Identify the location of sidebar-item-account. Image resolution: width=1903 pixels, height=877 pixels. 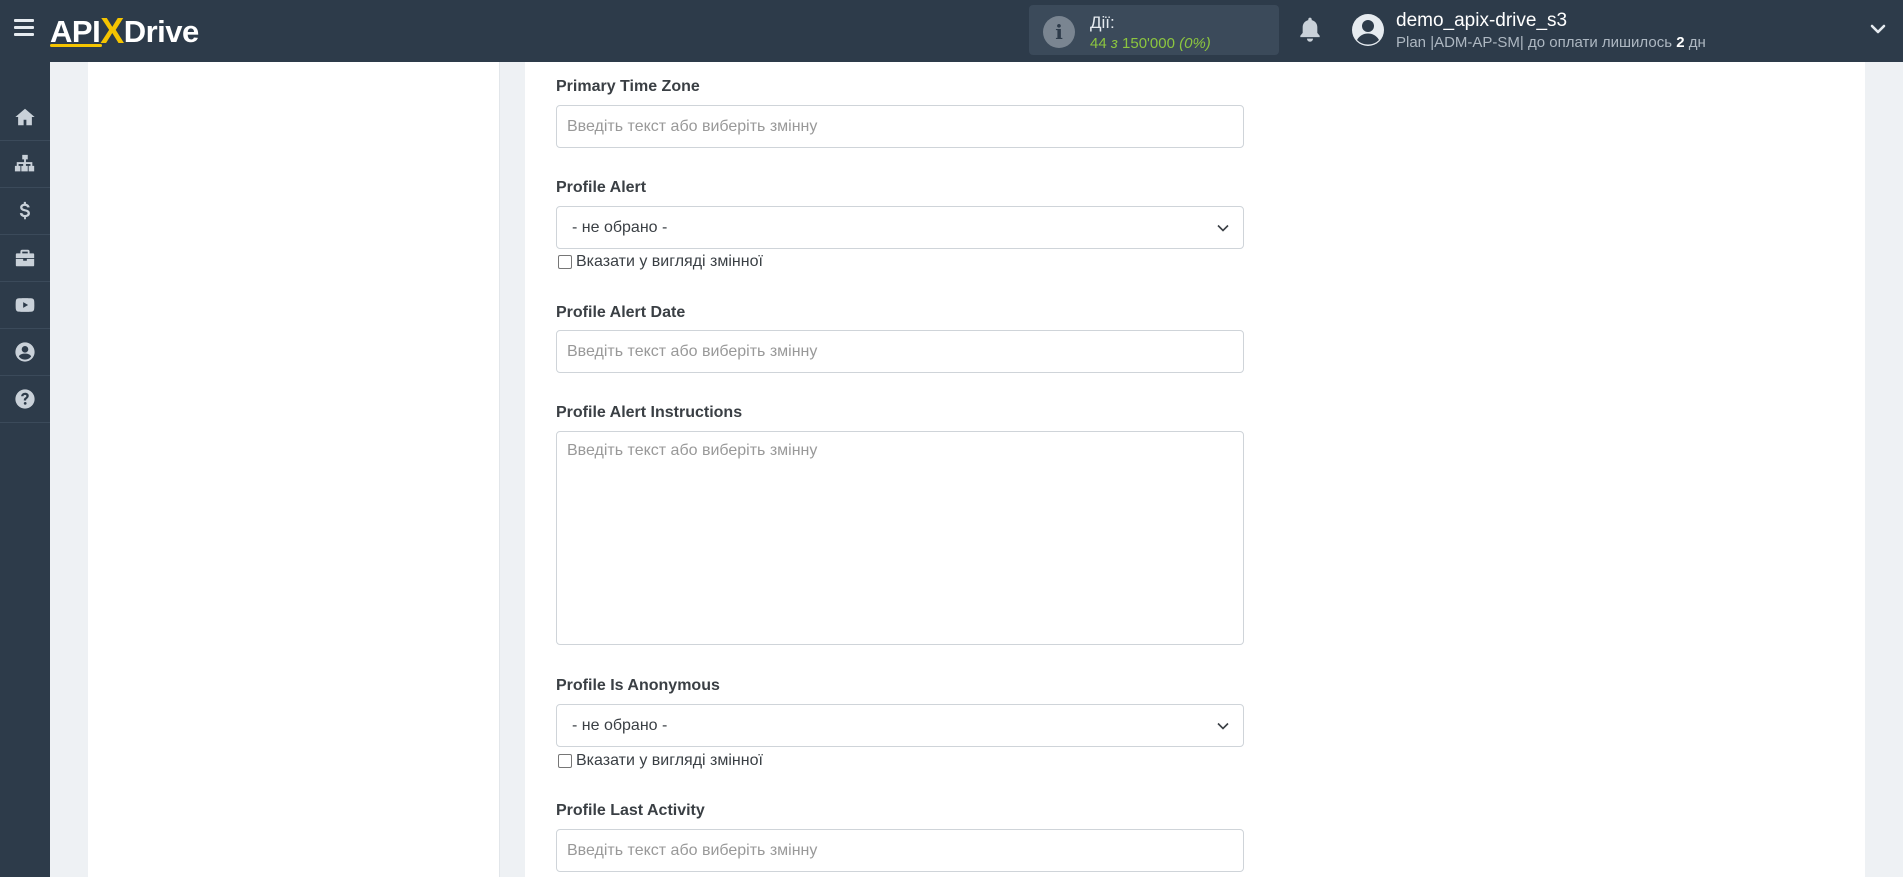
(25, 352).